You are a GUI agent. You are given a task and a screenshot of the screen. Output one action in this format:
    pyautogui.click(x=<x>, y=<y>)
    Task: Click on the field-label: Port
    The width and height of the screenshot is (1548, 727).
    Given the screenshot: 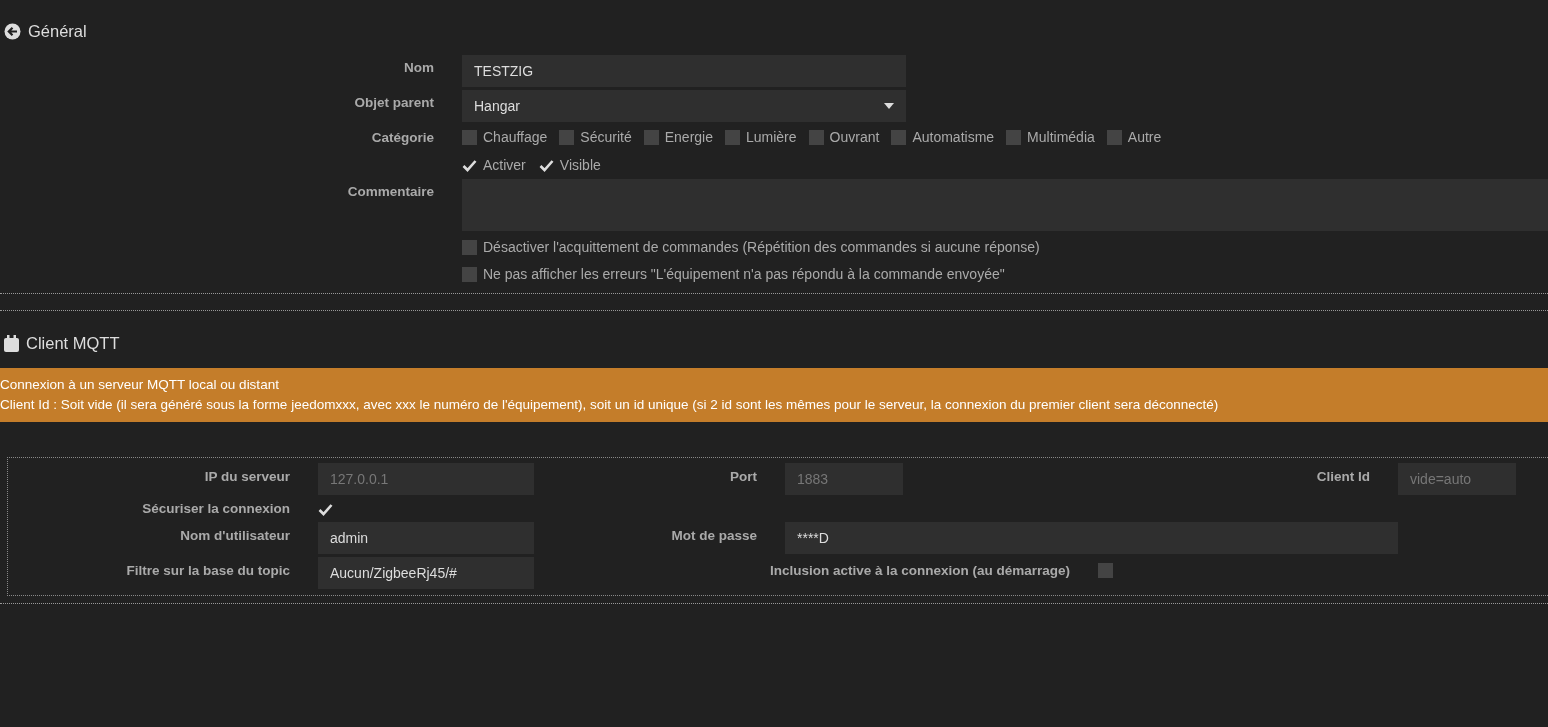 What is the action you would take?
    pyautogui.click(x=743, y=476)
    